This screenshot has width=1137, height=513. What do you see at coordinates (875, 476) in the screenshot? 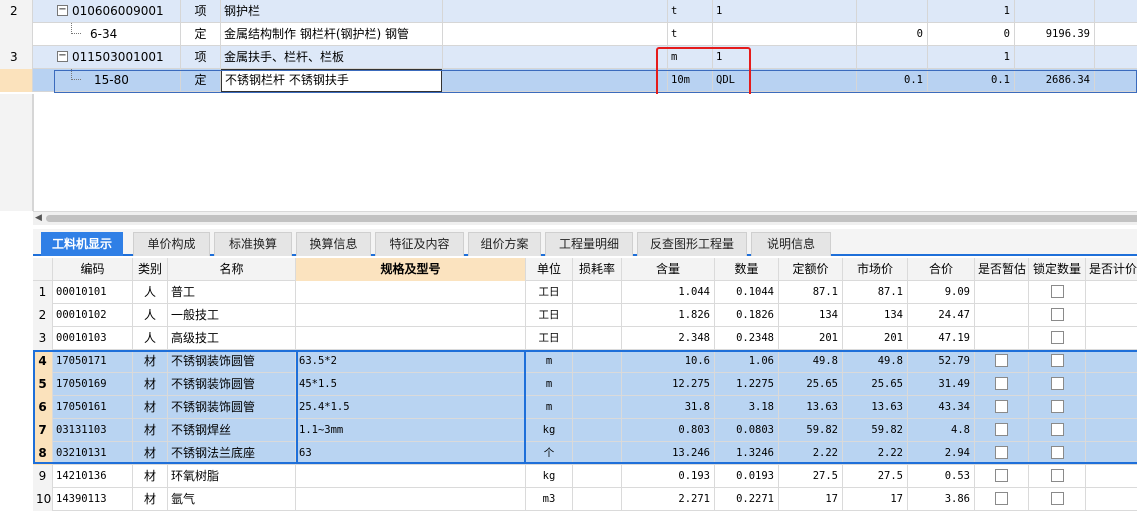
I see `market-price-cell: 27.5` at bounding box center [875, 476].